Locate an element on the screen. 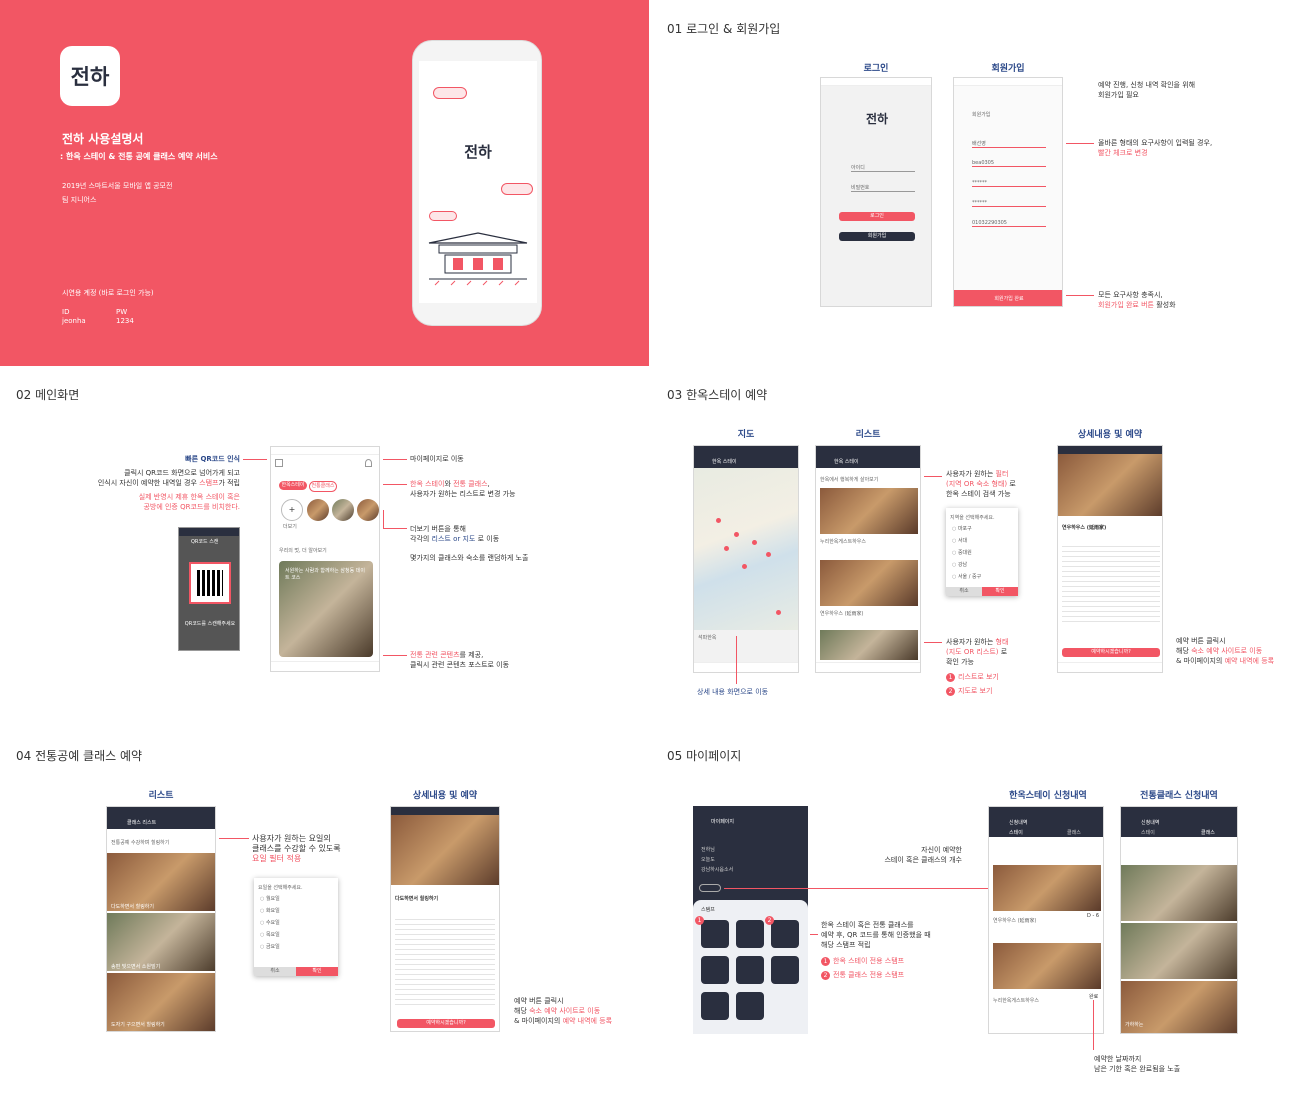  list-item-1: 누리한옥게스트하우스 is located at coordinates (843, 541).